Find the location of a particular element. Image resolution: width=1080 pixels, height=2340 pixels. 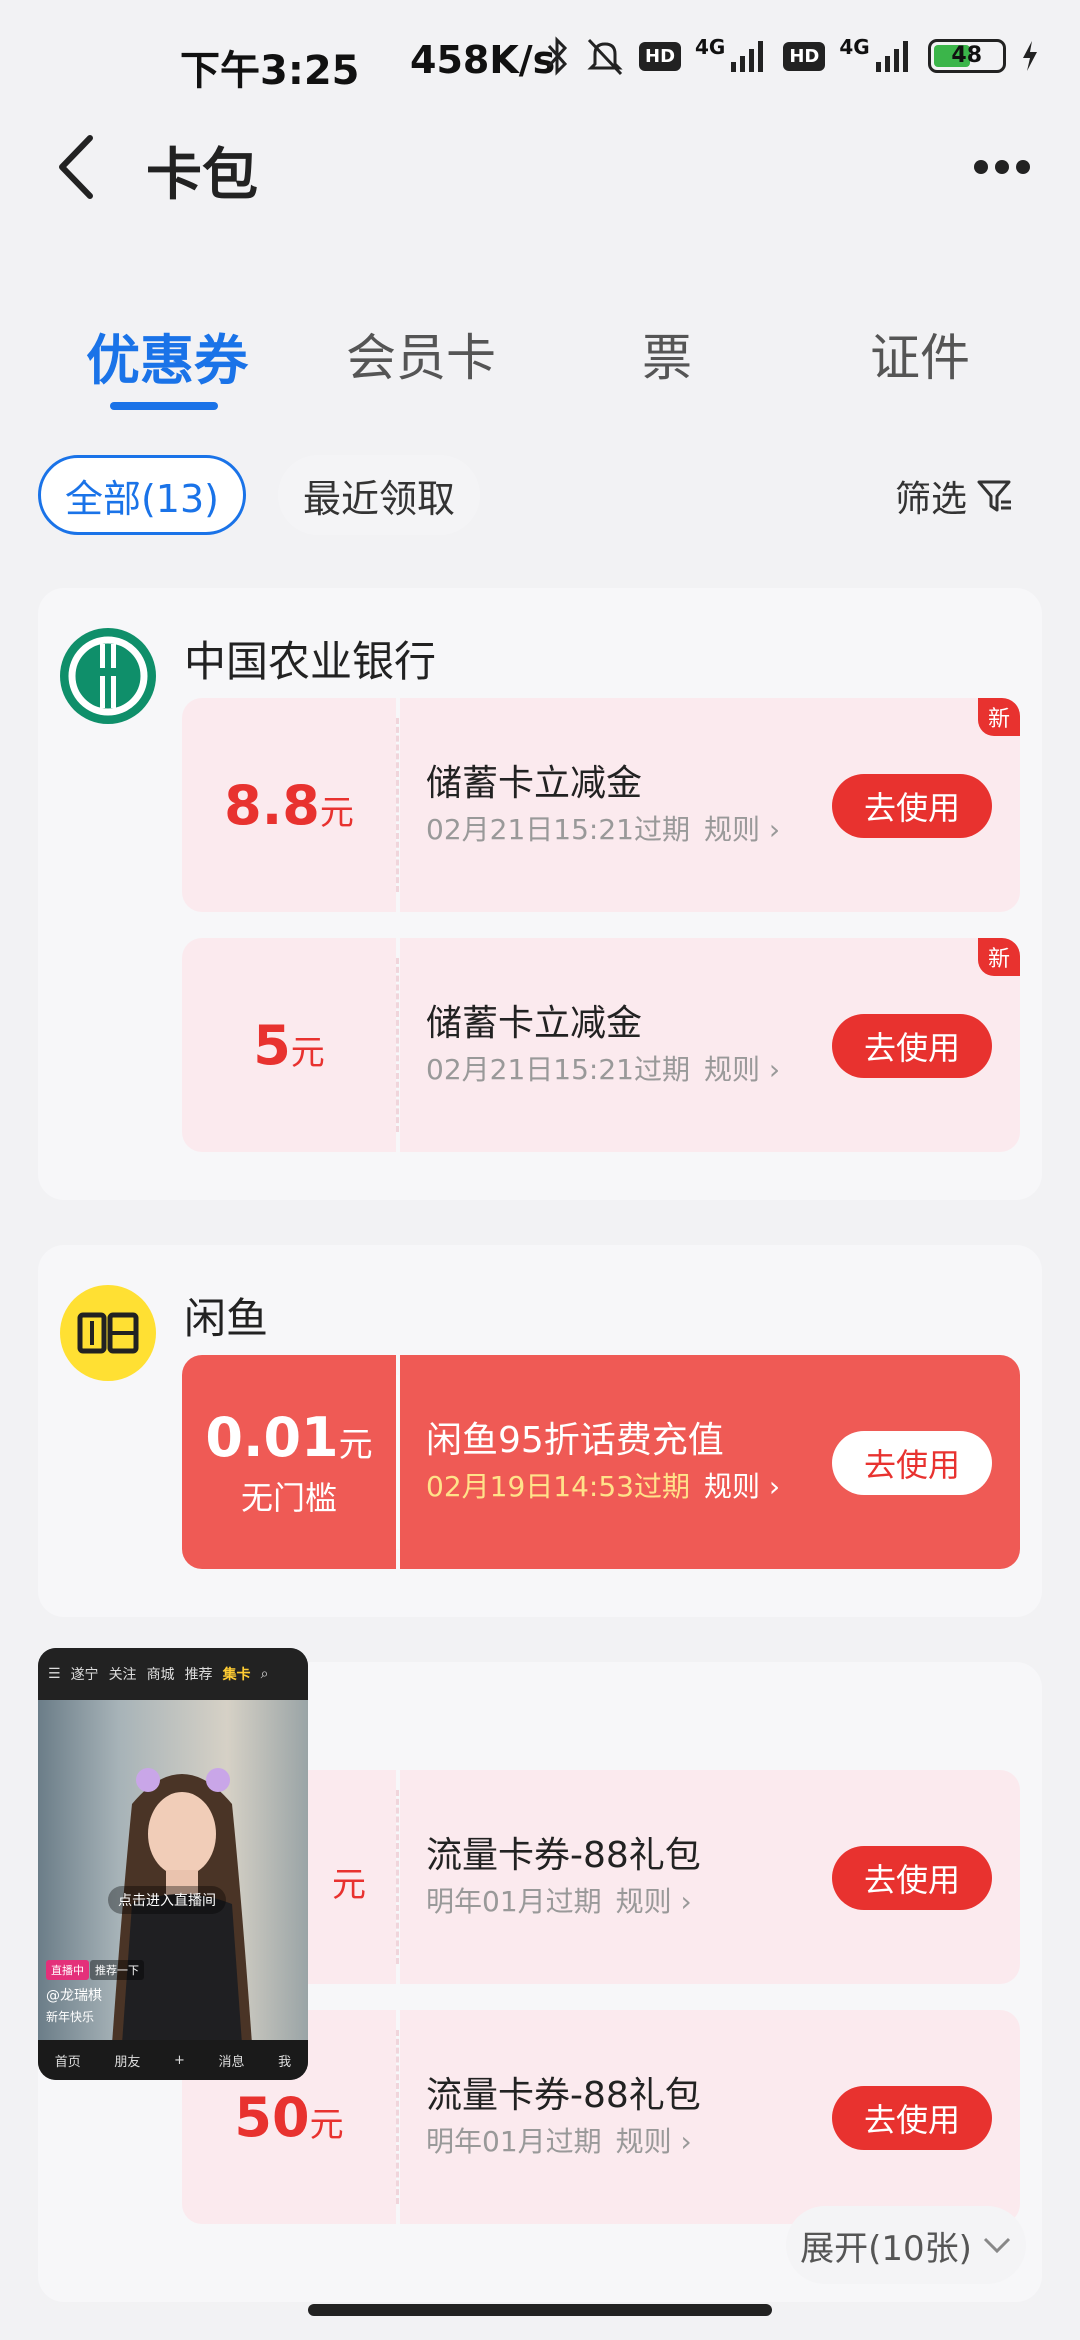

pip-top-bar: ☰ 遂宁 关注 商城 推荐 集卡 ⌕ is located at coordinates (173, 1674).